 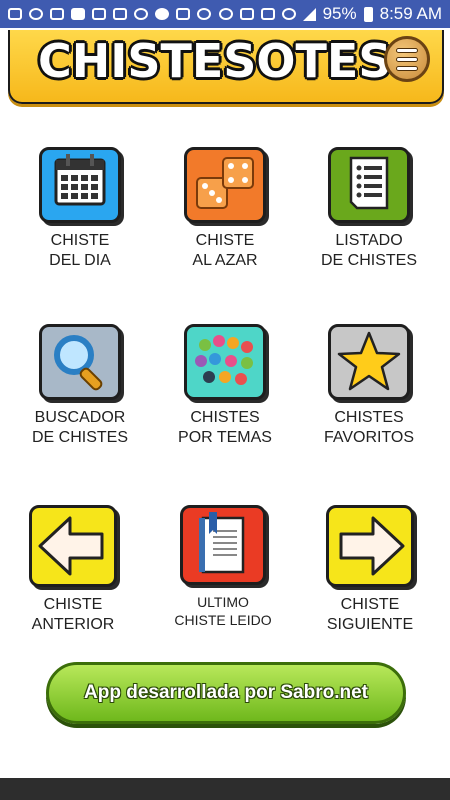 I want to click on clock: 8:59 AM, so click(x=410, y=13).